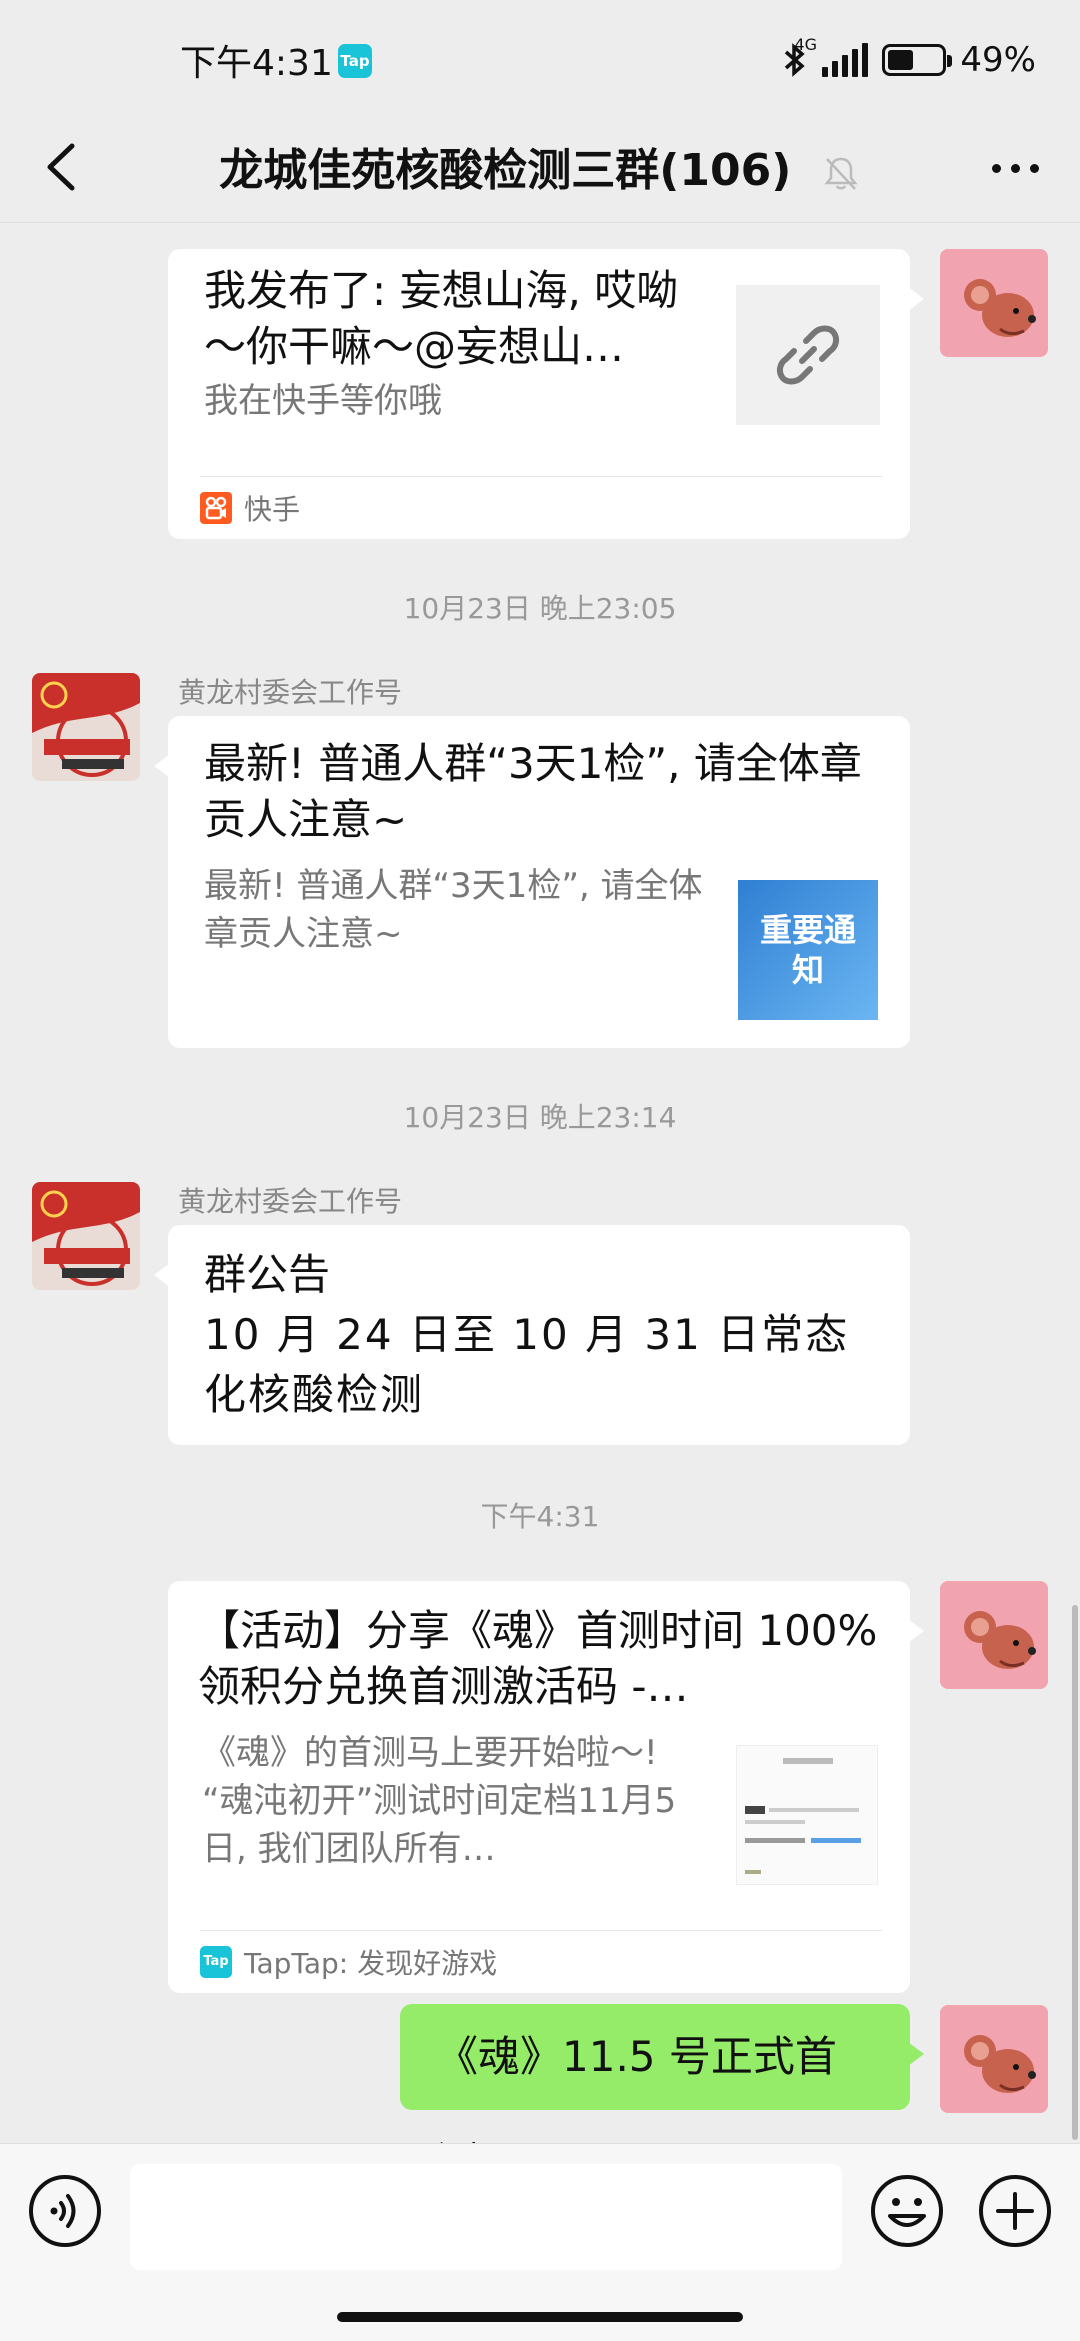  Describe the element at coordinates (808, 950) in the screenshot. I see `card-thumbnail: 重要通知` at that location.